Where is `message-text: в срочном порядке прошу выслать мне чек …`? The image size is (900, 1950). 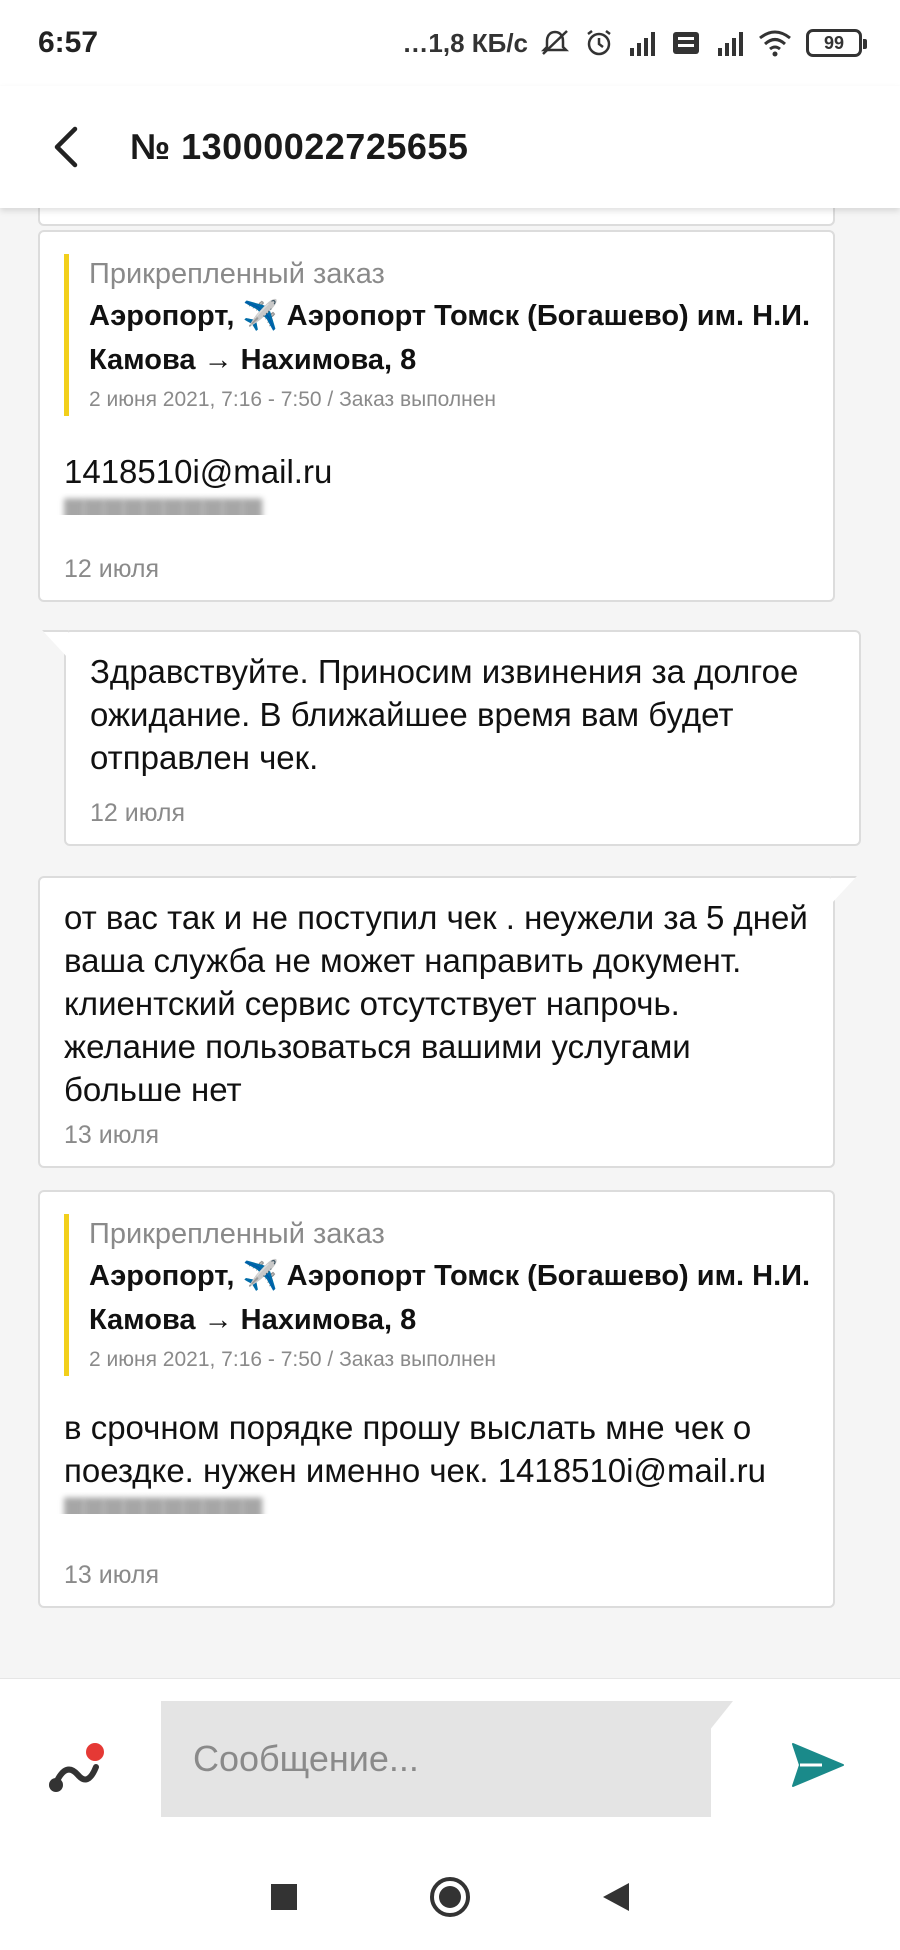 message-text: в срочном порядке прошу выслать мне чек … is located at coordinates (415, 1449).